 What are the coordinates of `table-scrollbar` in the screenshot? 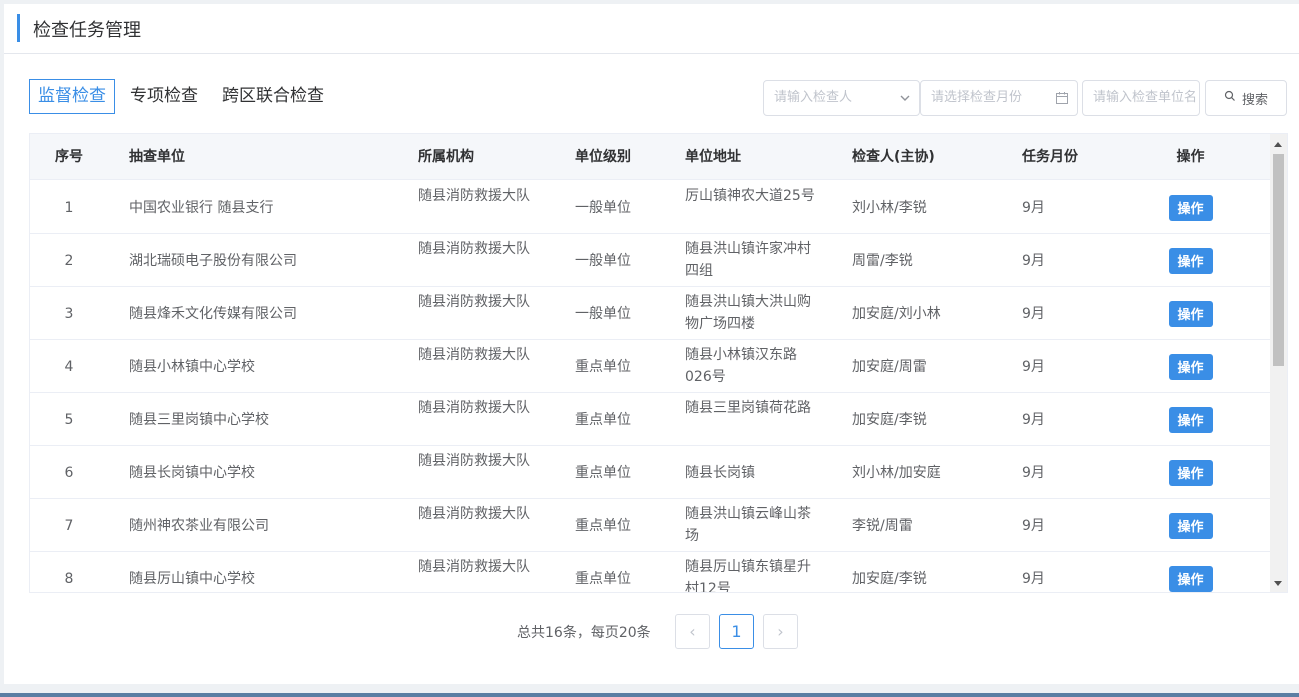 It's located at (1278, 363).